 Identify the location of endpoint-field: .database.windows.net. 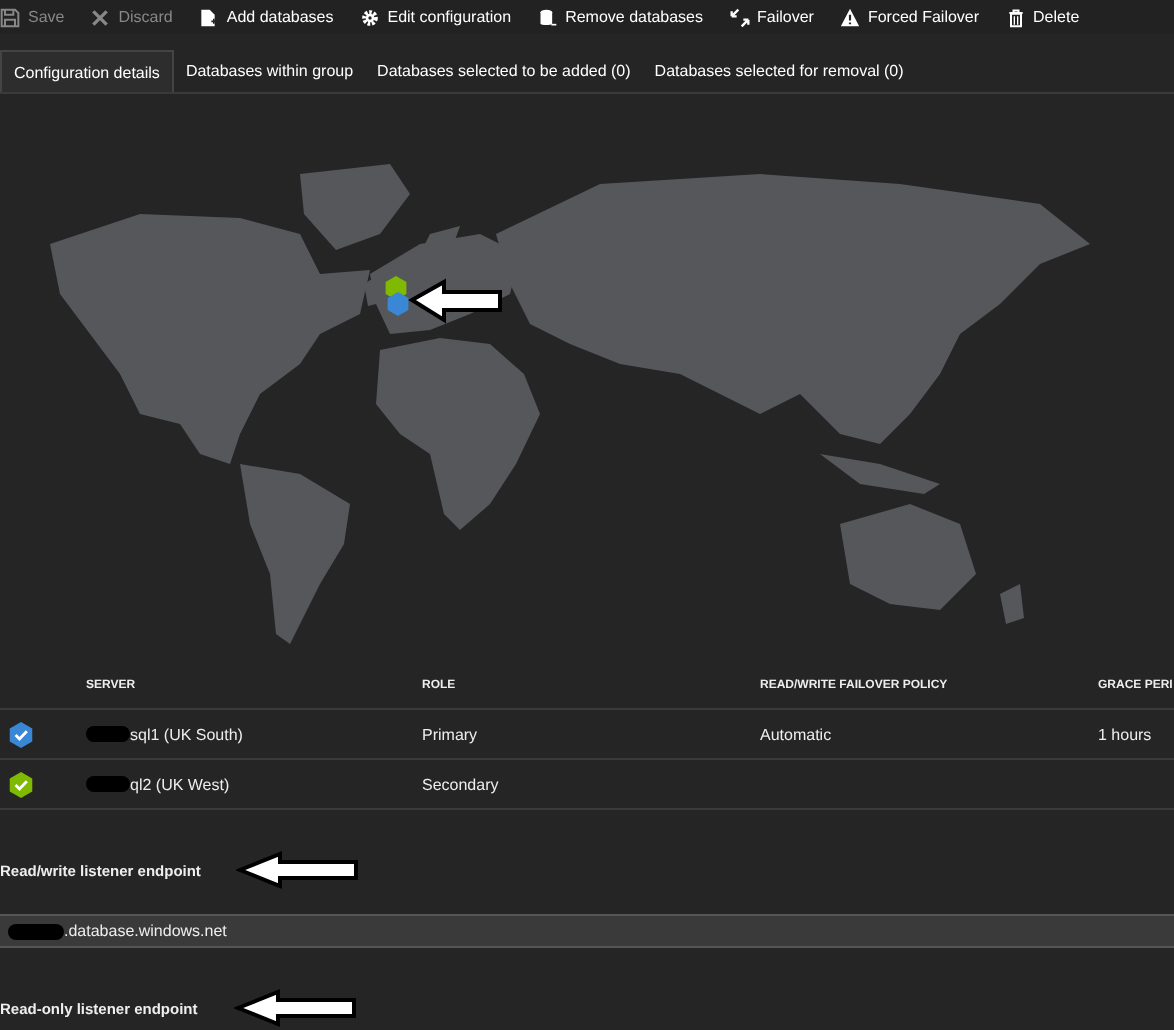
(587, 931).